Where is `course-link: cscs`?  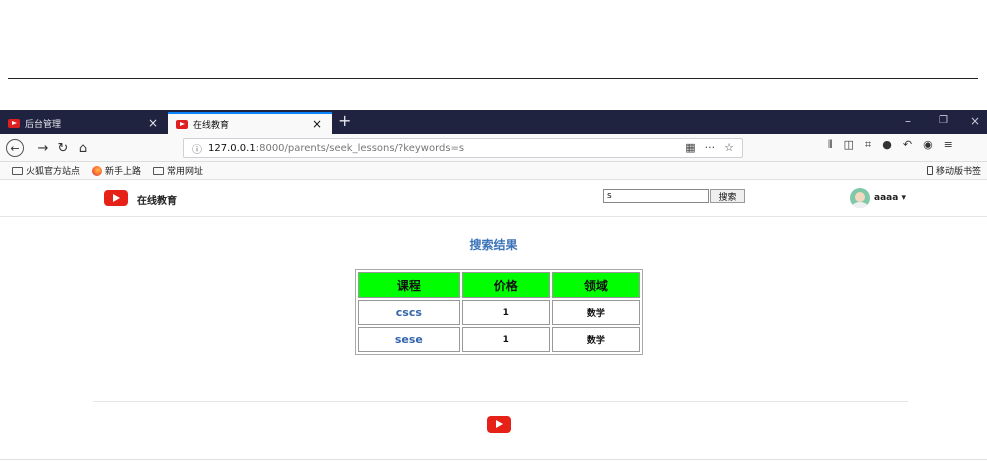
course-link: cscs is located at coordinates (409, 312).